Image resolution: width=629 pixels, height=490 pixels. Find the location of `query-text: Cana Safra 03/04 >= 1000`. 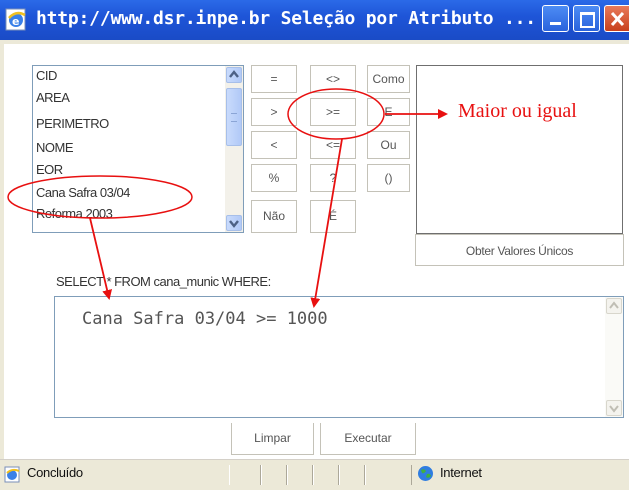

query-text: Cana Safra 03/04 >= 1000 is located at coordinates (205, 319).